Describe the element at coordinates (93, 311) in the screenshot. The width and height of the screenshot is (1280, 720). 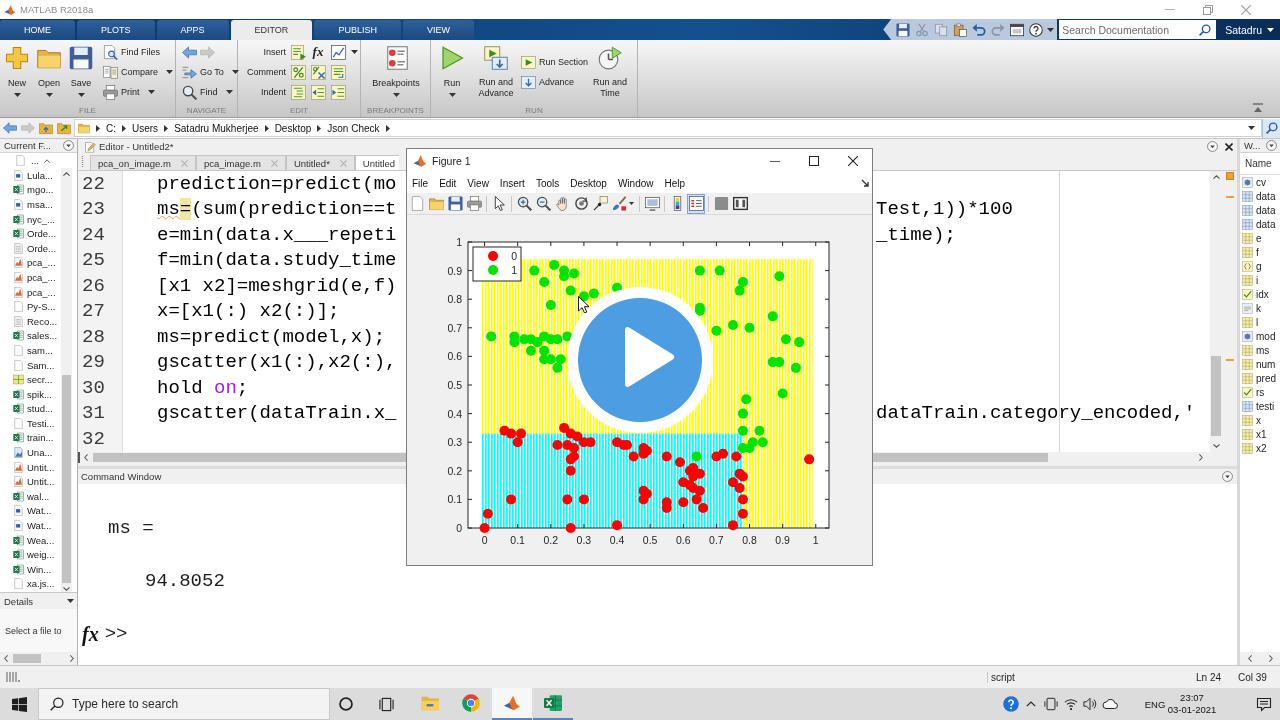
I see `line-number: 27` at that location.